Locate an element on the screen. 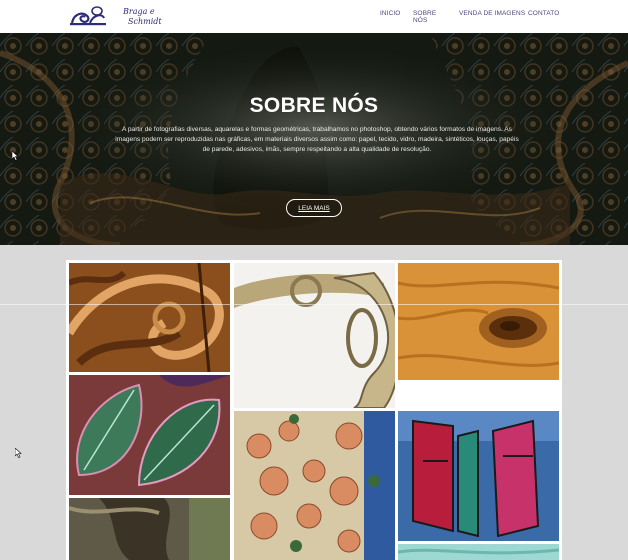 The width and height of the screenshot is (628, 560). leaf-pattern-image is located at coordinates (149, 435).